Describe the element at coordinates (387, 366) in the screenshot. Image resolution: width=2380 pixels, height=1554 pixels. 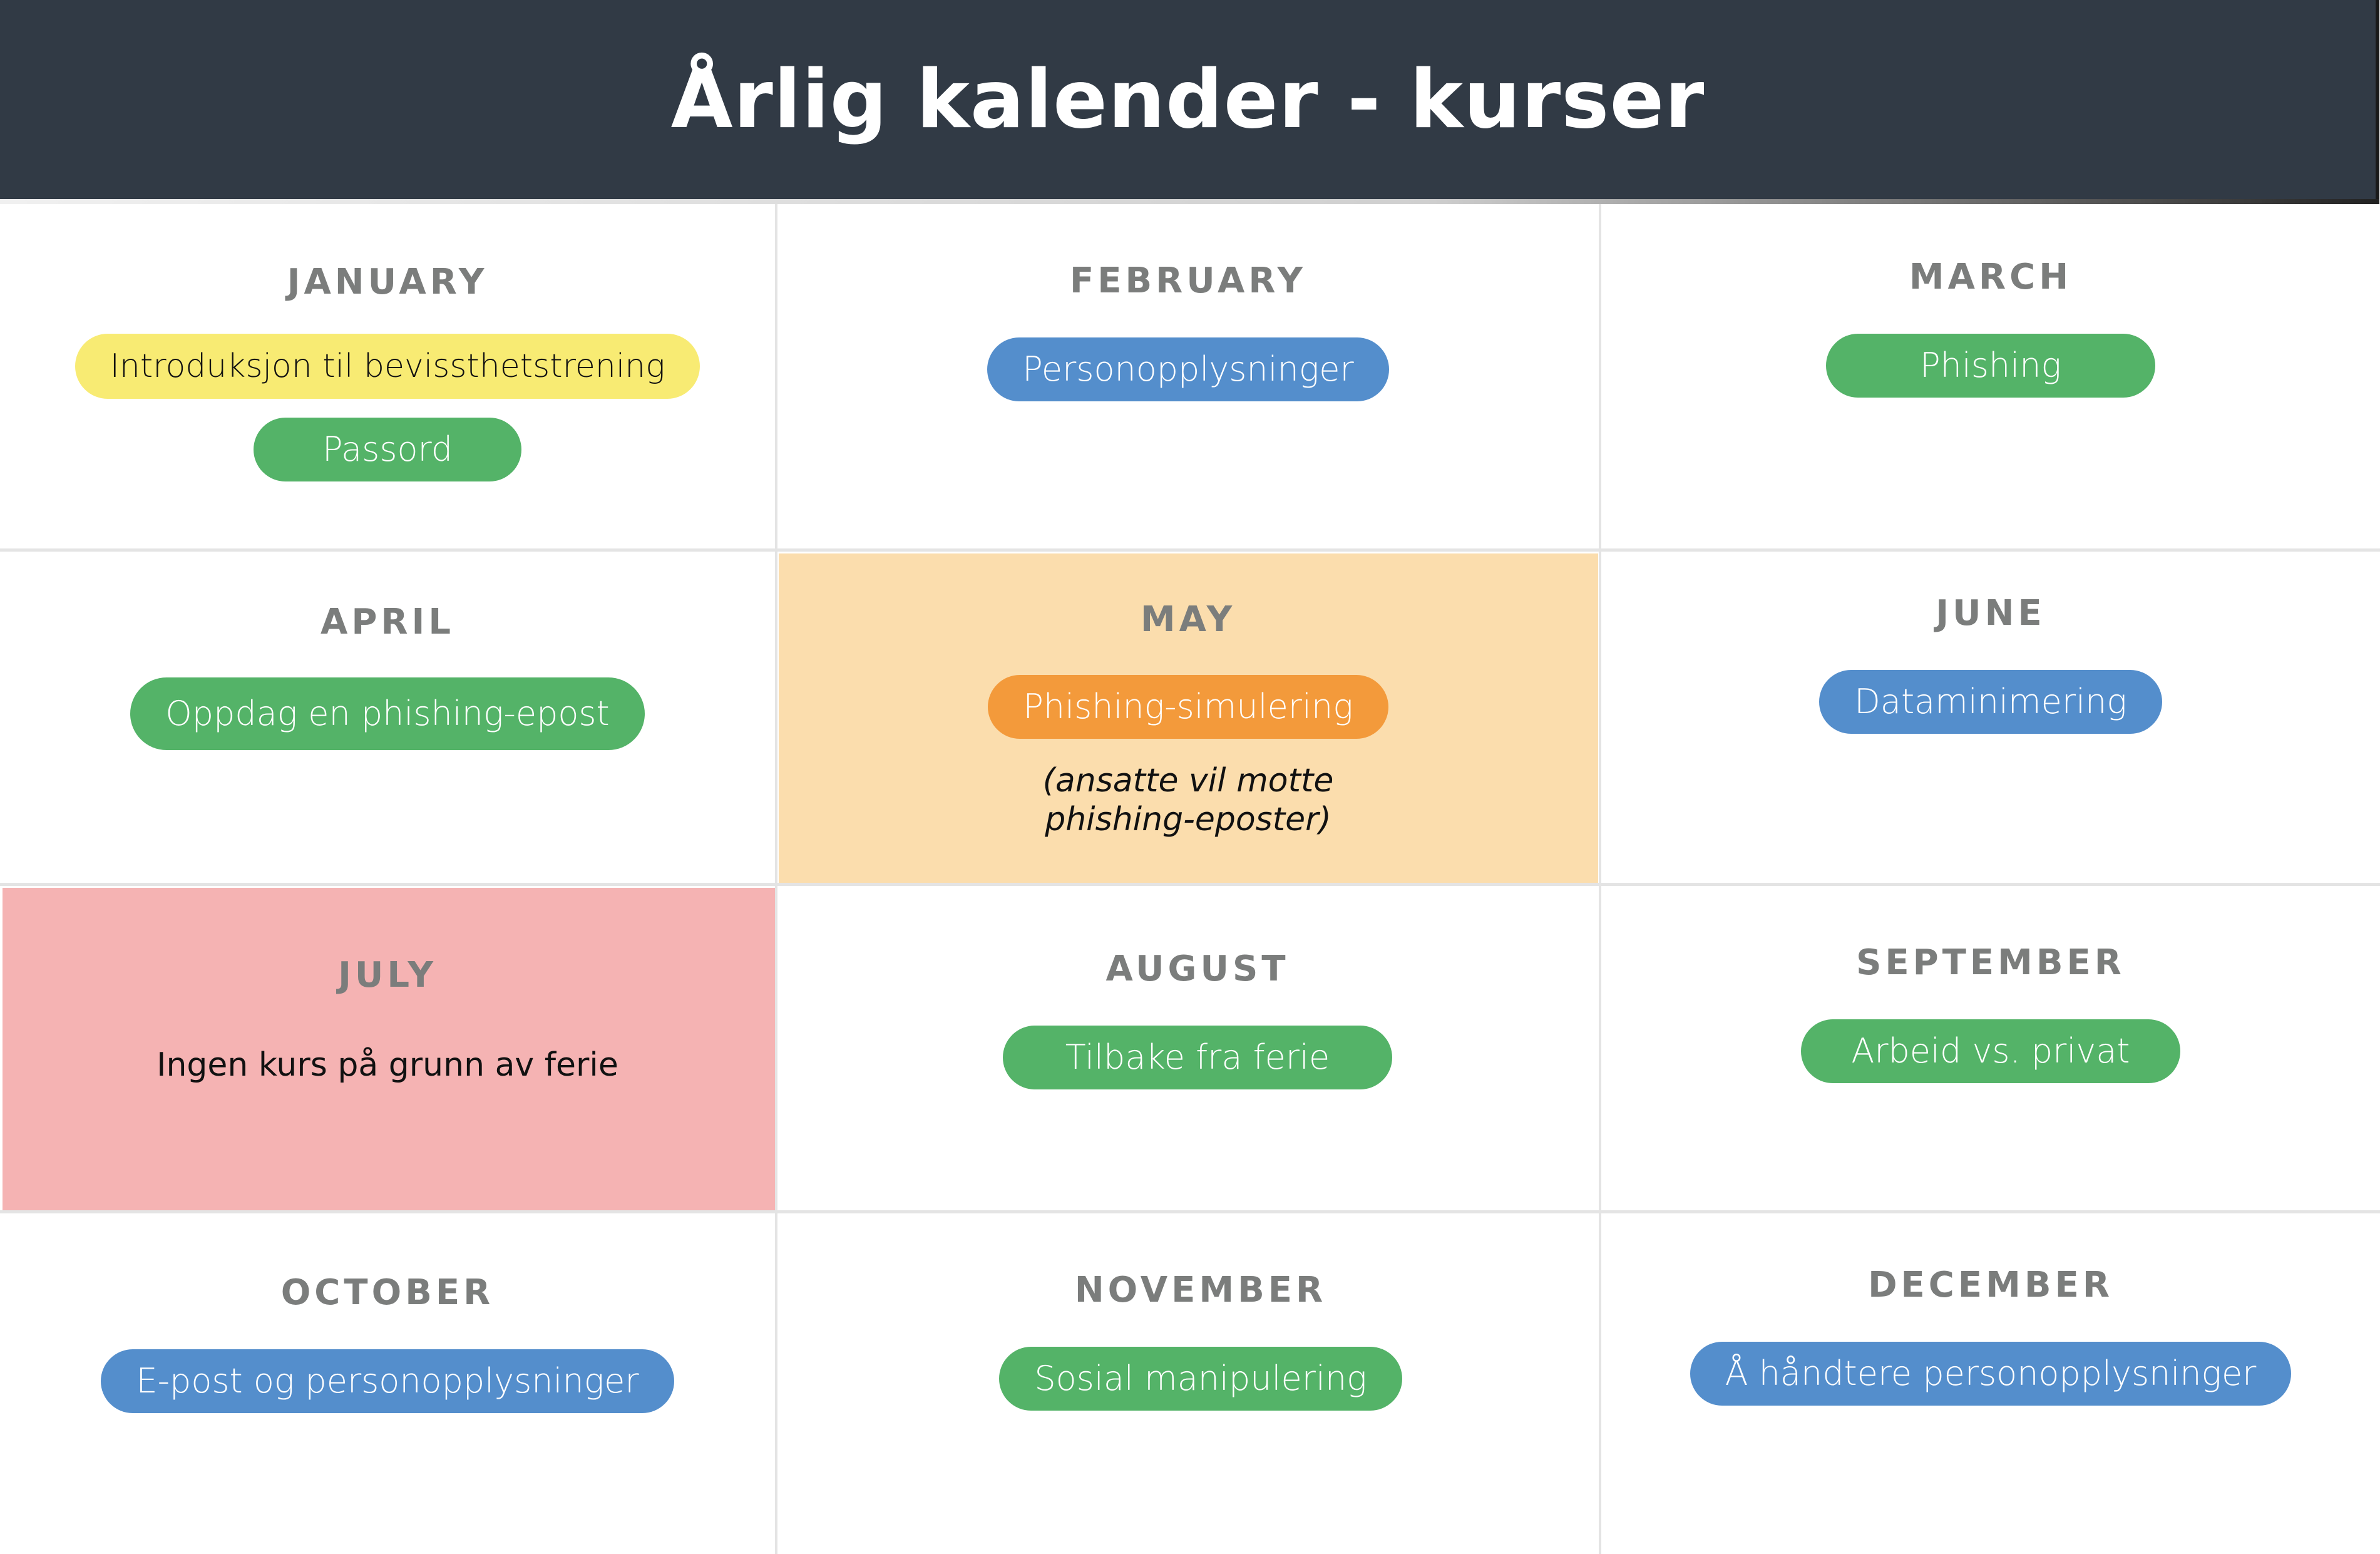
I see `course-pill: Introduksjon til bevissthetstrening` at that location.